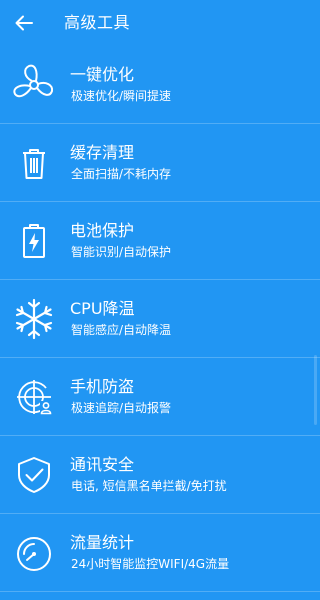 The image size is (320, 600). What do you see at coordinates (160, 397) in the screenshot?
I see `tool-item-anti-theft: 手机防盗 极速追踪/自动报警` at bounding box center [160, 397].